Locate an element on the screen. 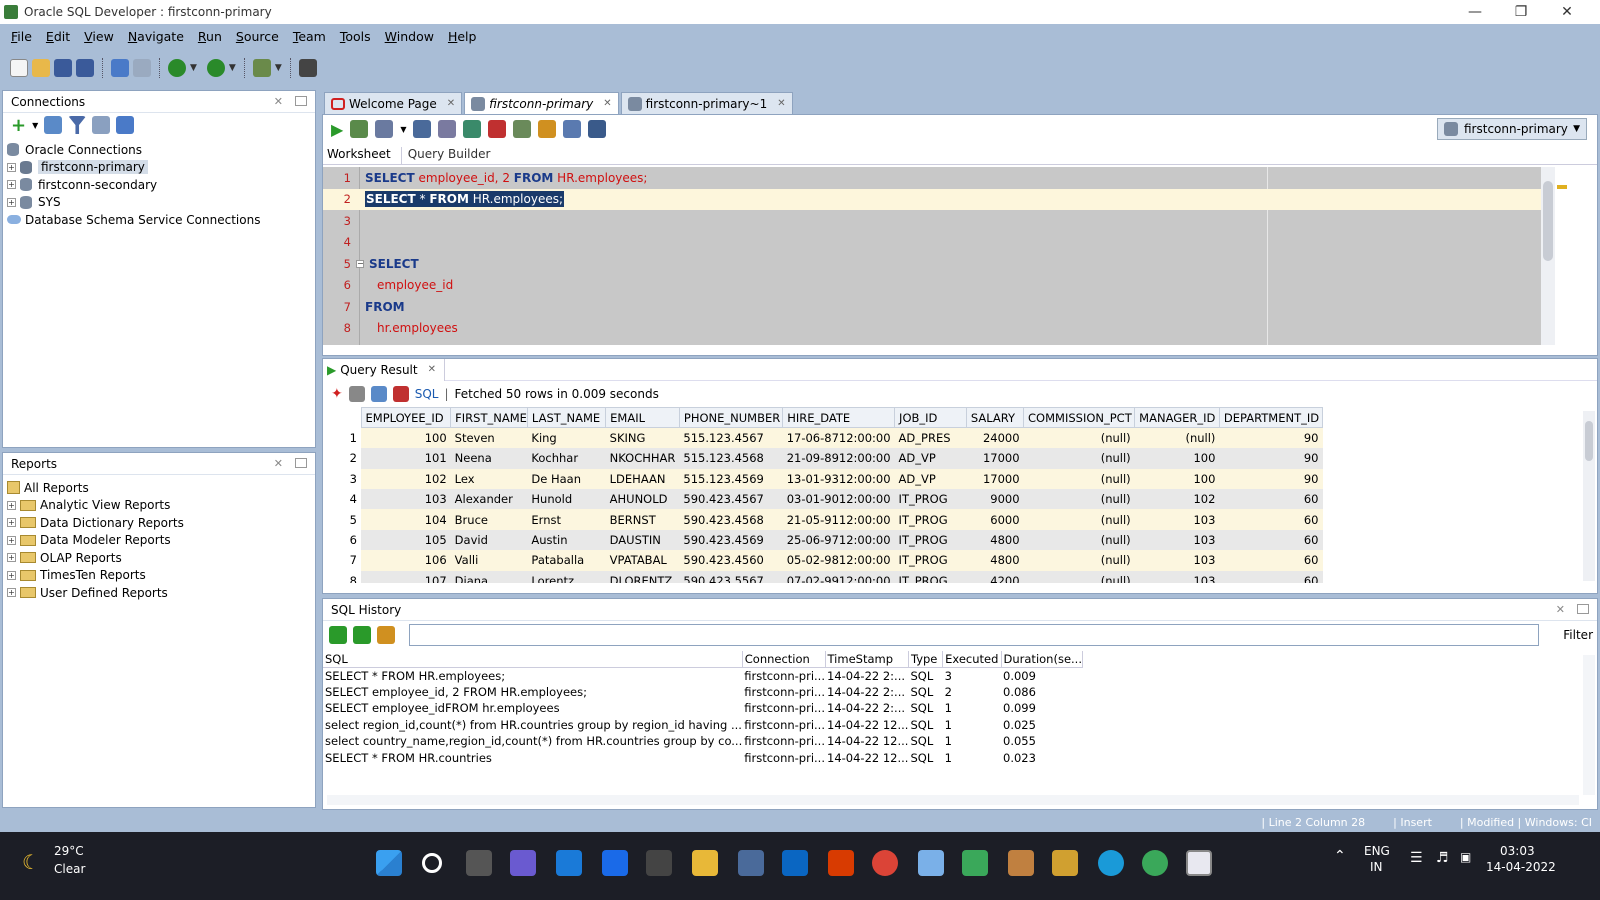 This screenshot has width=1600, height=900. search-icon is located at coordinates (432, 863).